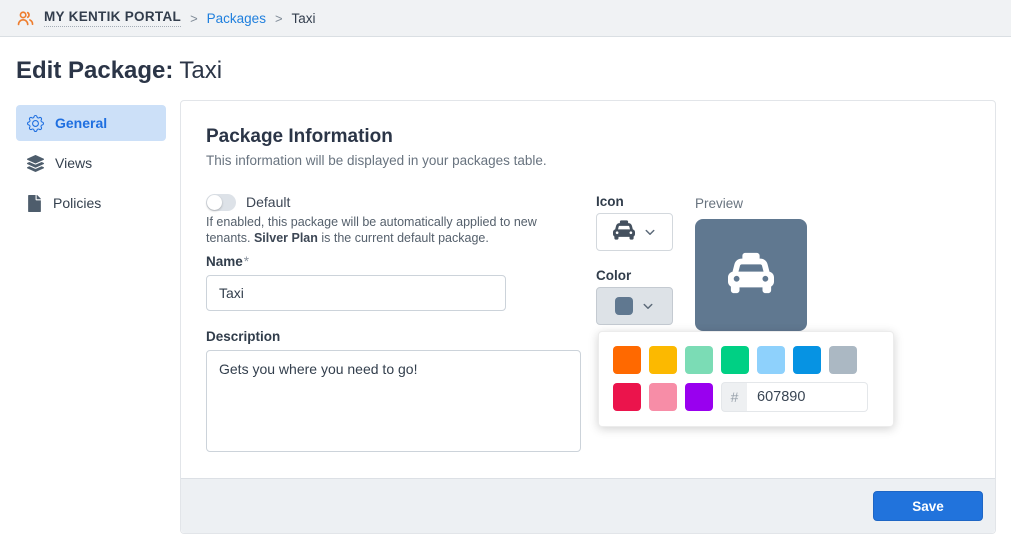  Describe the element at coordinates (236, 18) in the screenshot. I see `breadcrumb-link-packages: Packages` at that location.